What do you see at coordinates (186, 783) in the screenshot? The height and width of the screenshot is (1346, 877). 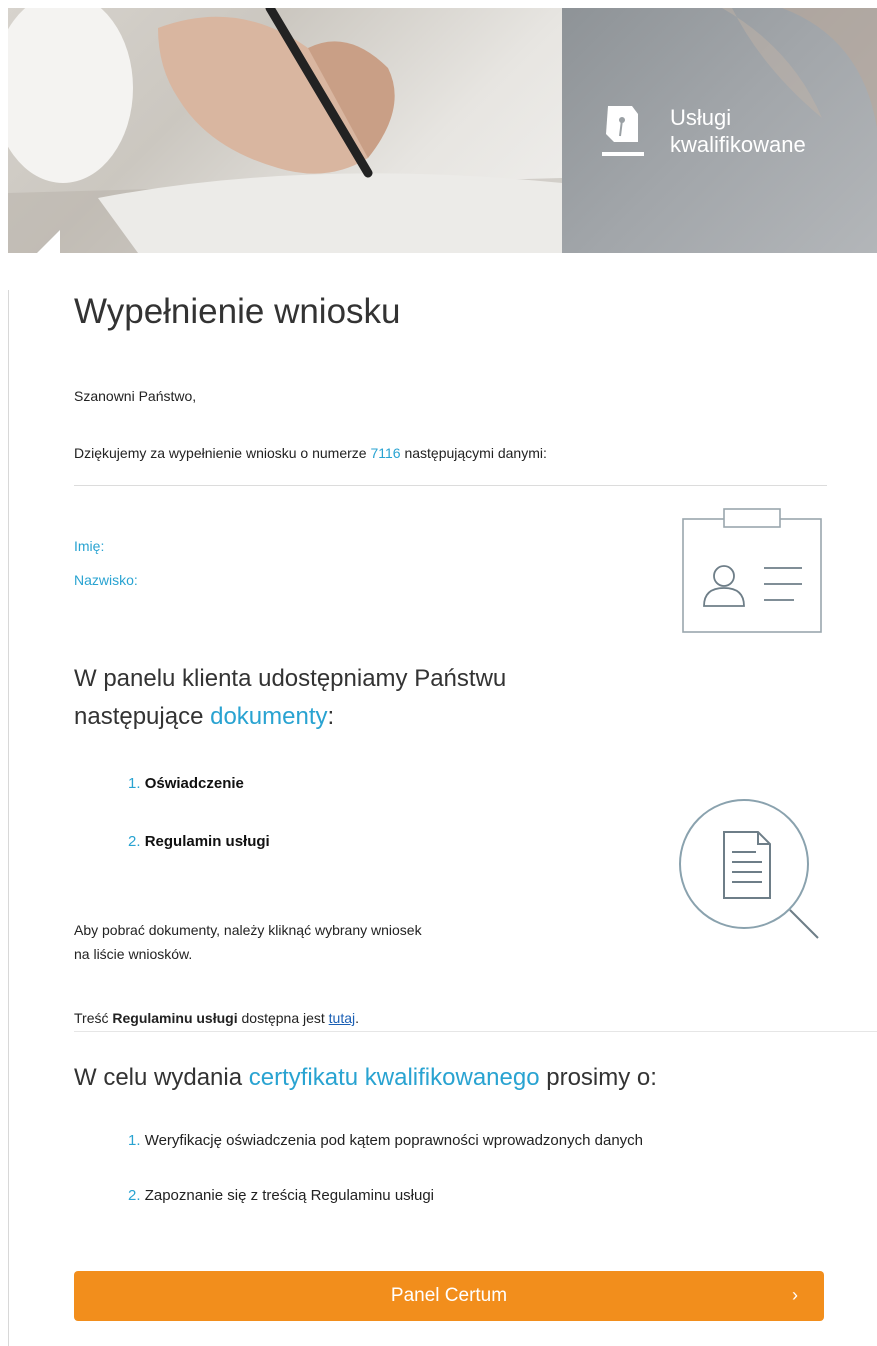 I see `document-item-1: 1. Oświadczenie` at bounding box center [186, 783].